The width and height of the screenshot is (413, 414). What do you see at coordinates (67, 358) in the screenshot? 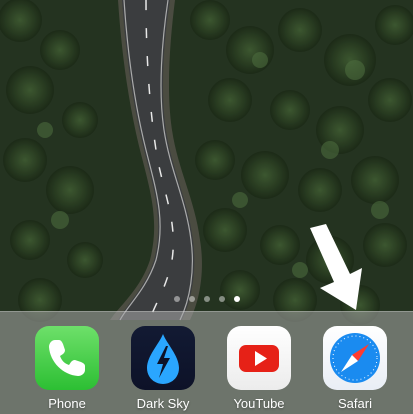
I see `phone-icon` at bounding box center [67, 358].